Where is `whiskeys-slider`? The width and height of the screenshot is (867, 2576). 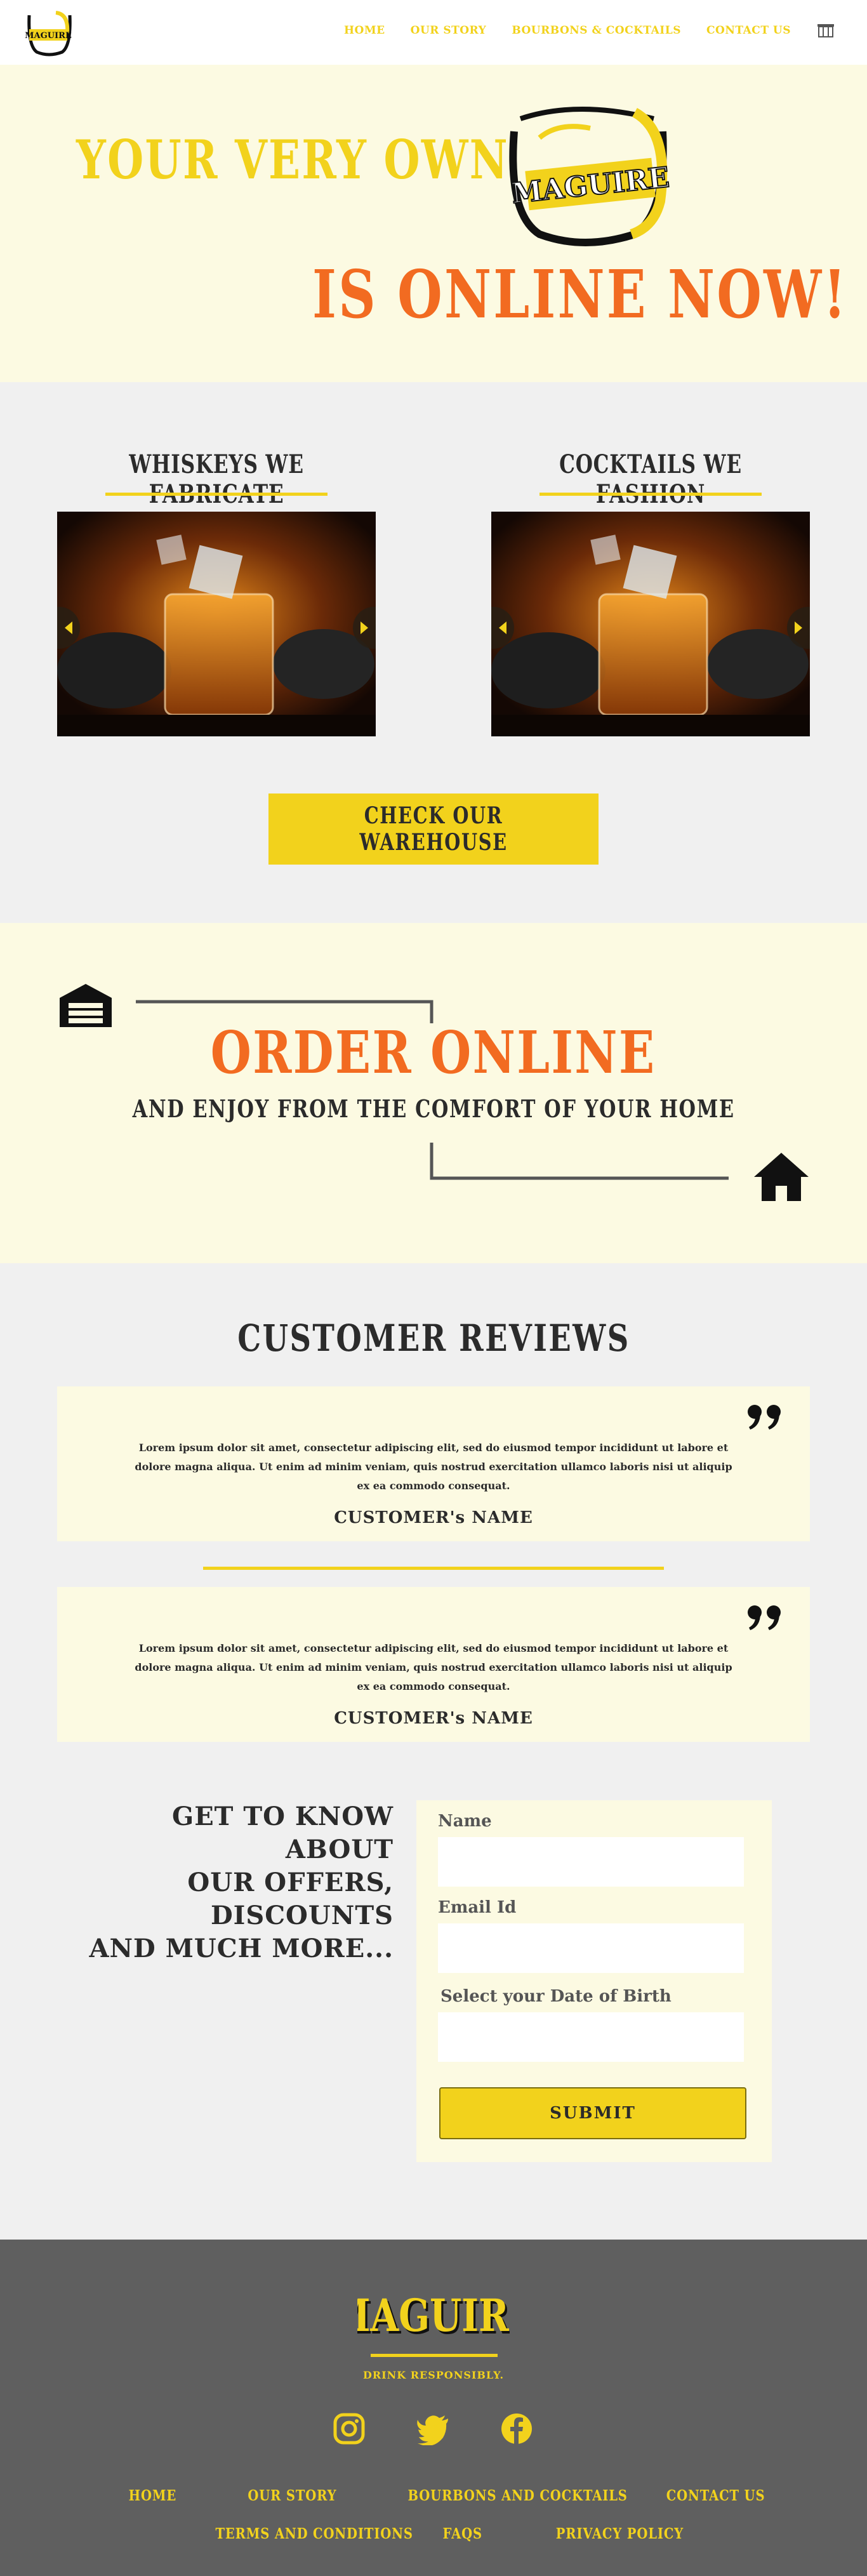 whiskeys-slider is located at coordinates (217, 624).